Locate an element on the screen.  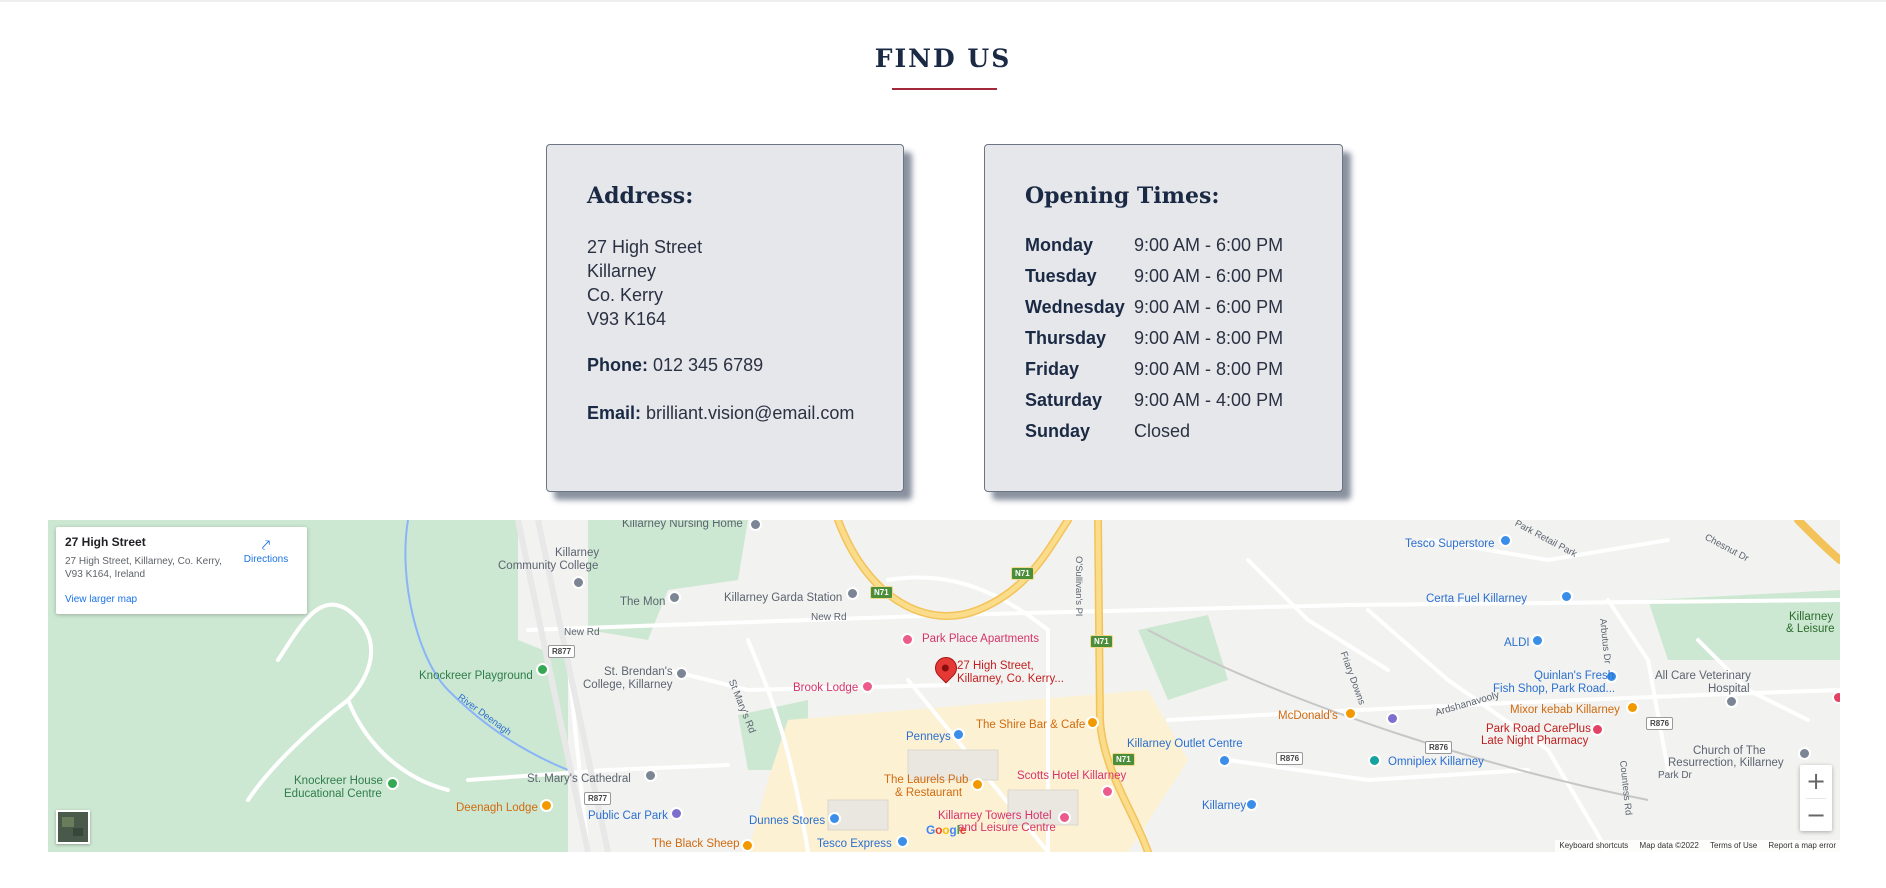
map-label: & Leisure is located at coordinates (1810, 629).